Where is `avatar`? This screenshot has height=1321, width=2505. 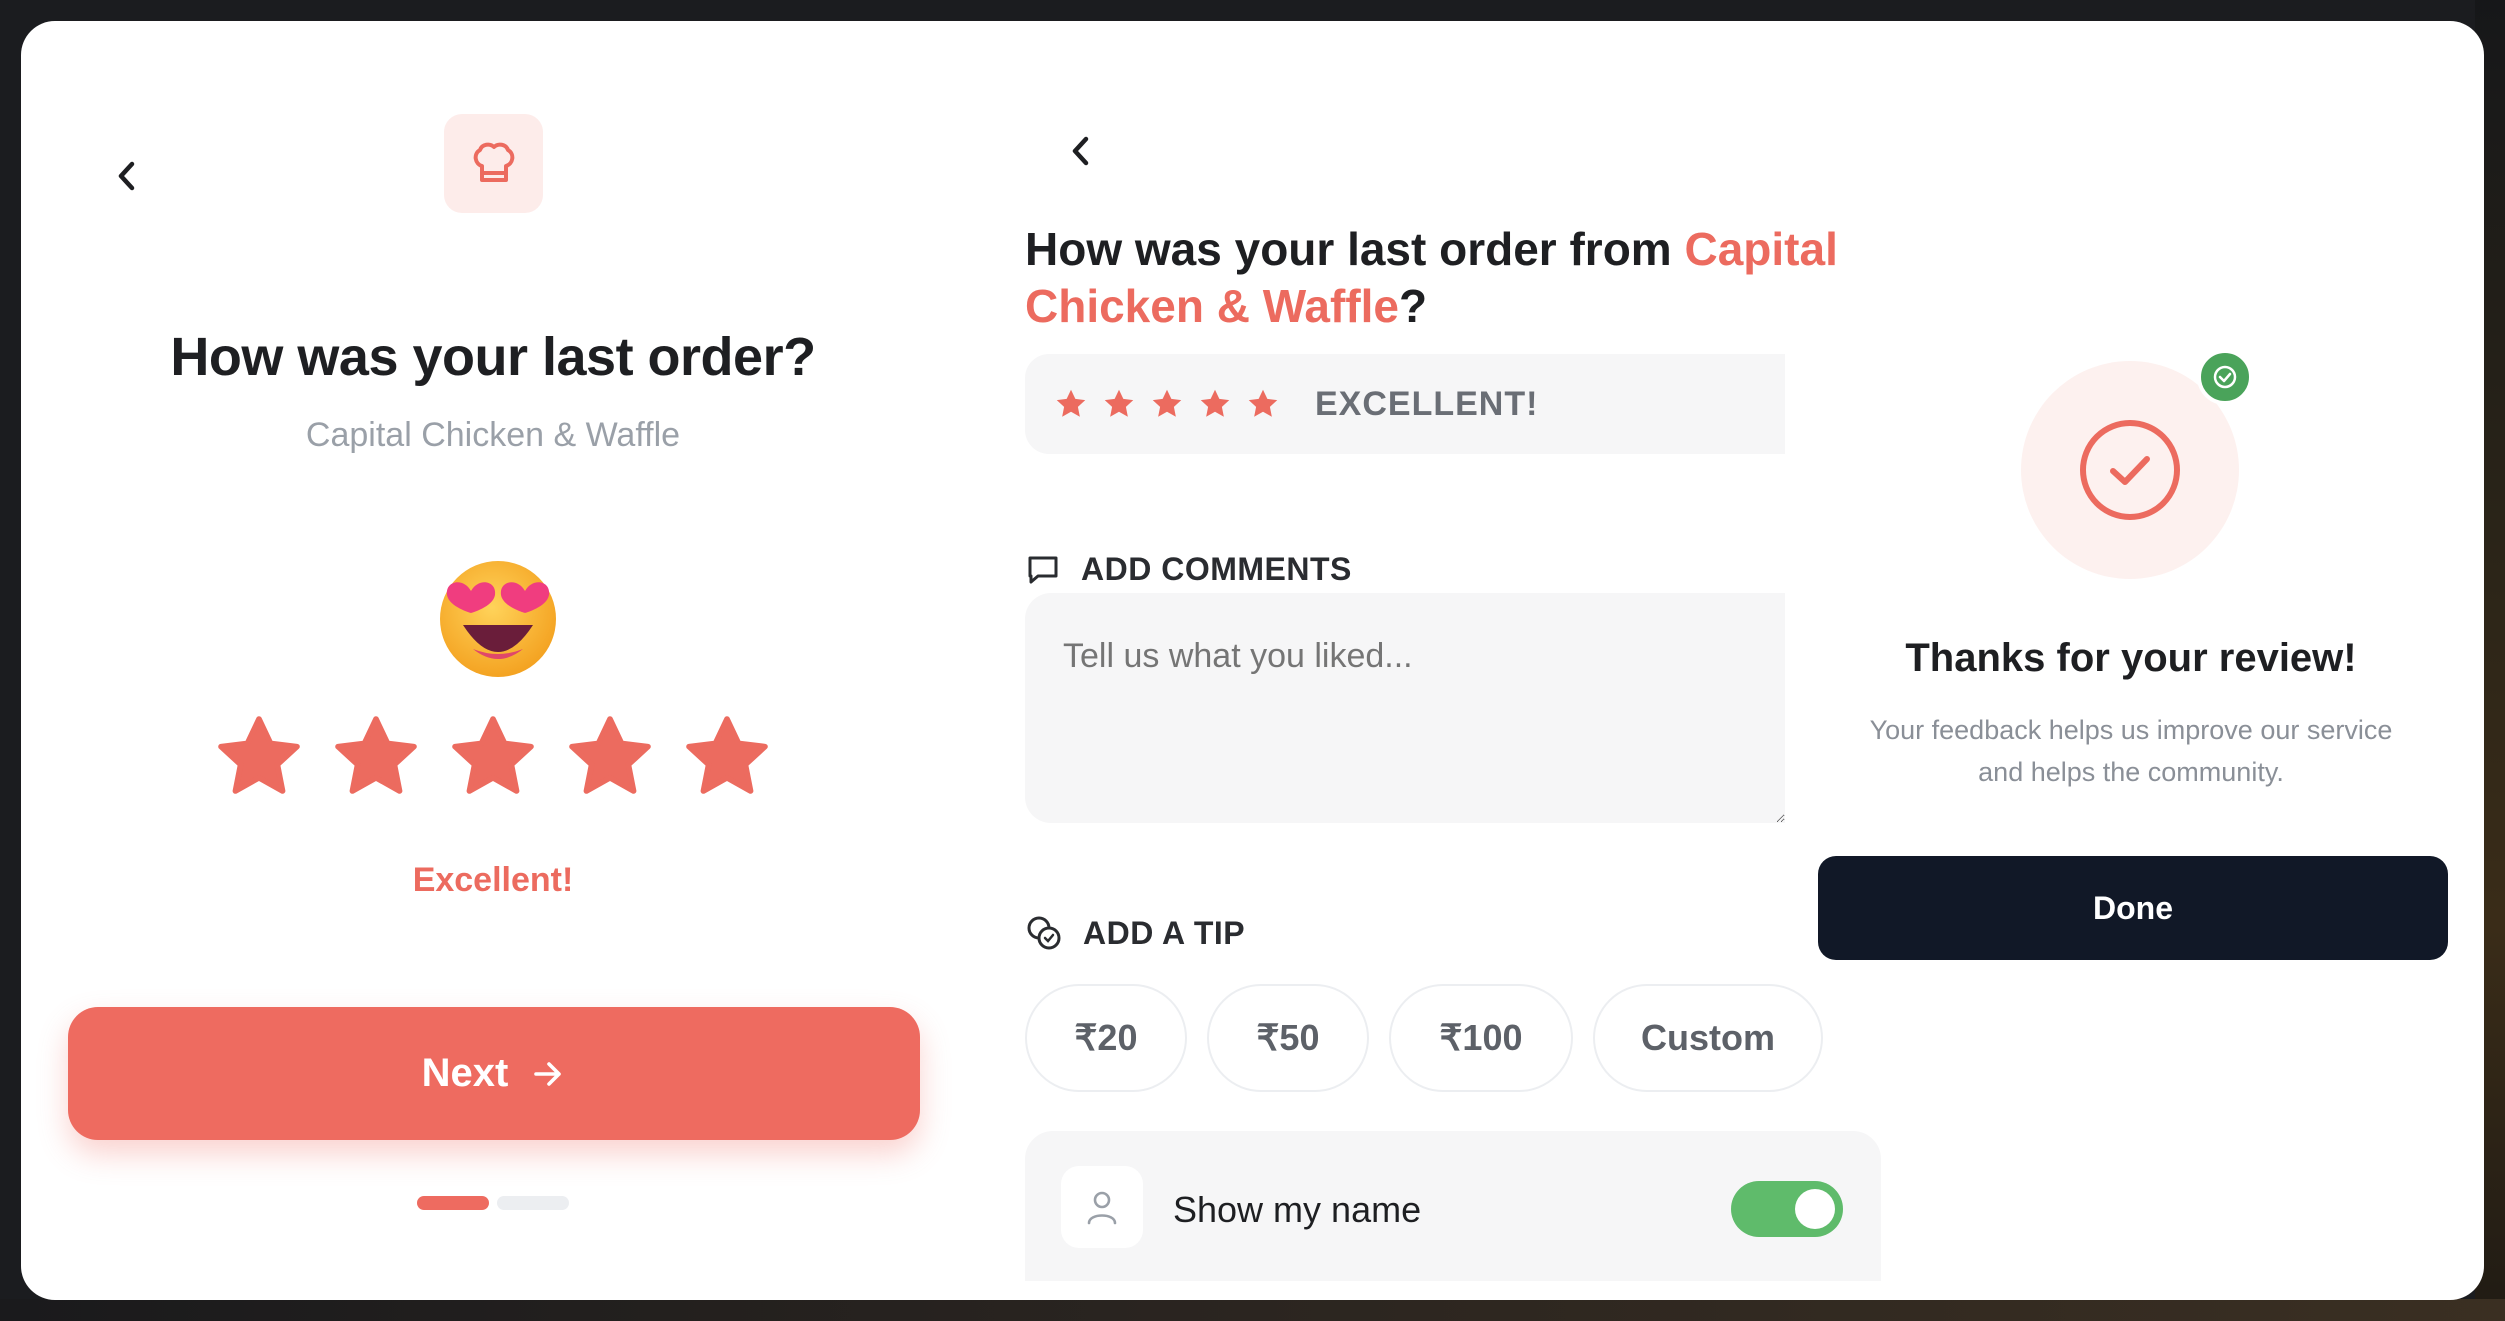 avatar is located at coordinates (1102, 1207).